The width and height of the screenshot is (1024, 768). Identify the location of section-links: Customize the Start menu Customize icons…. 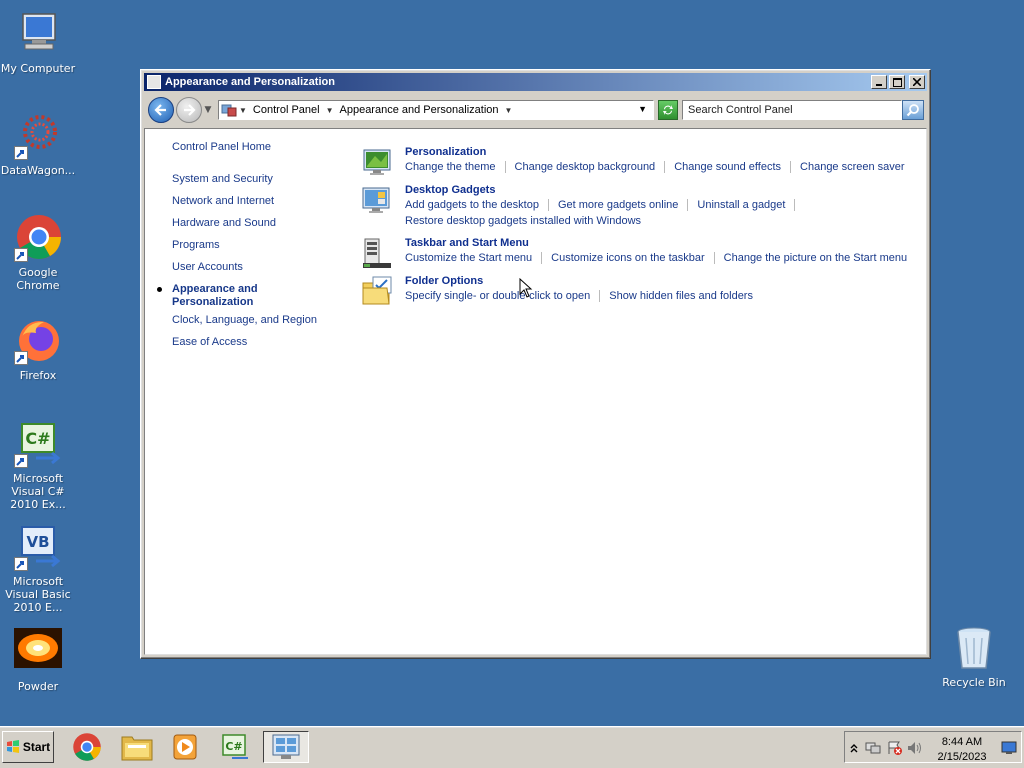
(656, 258).